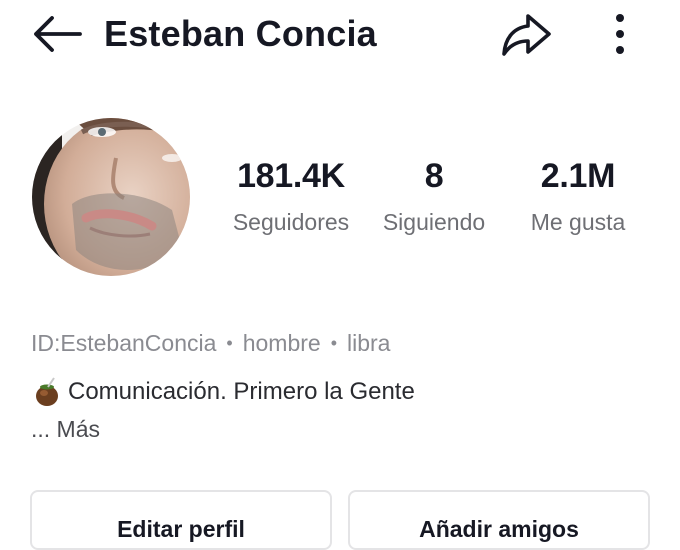  I want to click on following-stat: 8 Siguiendo, so click(434, 196).